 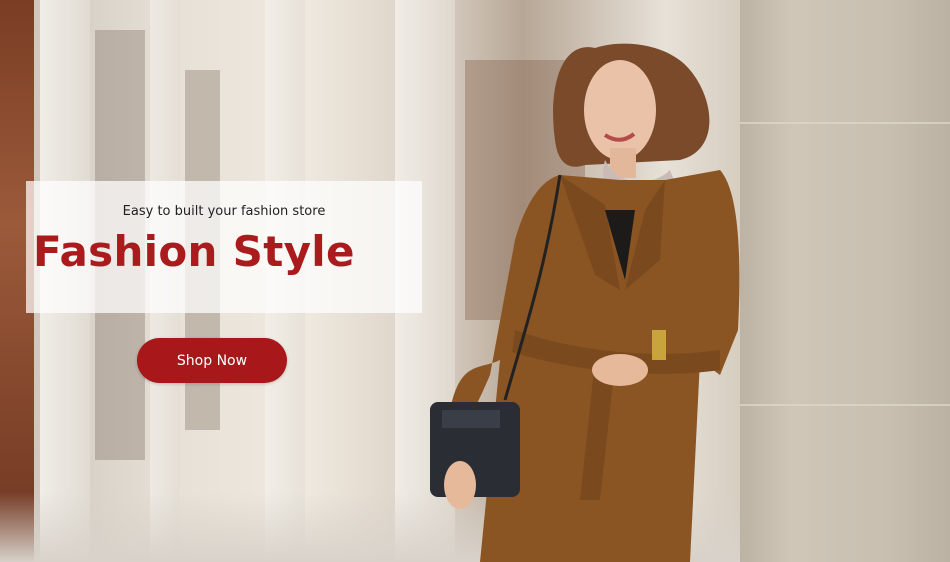 What do you see at coordinates (212, 360) in the screenshot?
I see `shop-now-button: Shop Now` at bounding box center [212, 360].